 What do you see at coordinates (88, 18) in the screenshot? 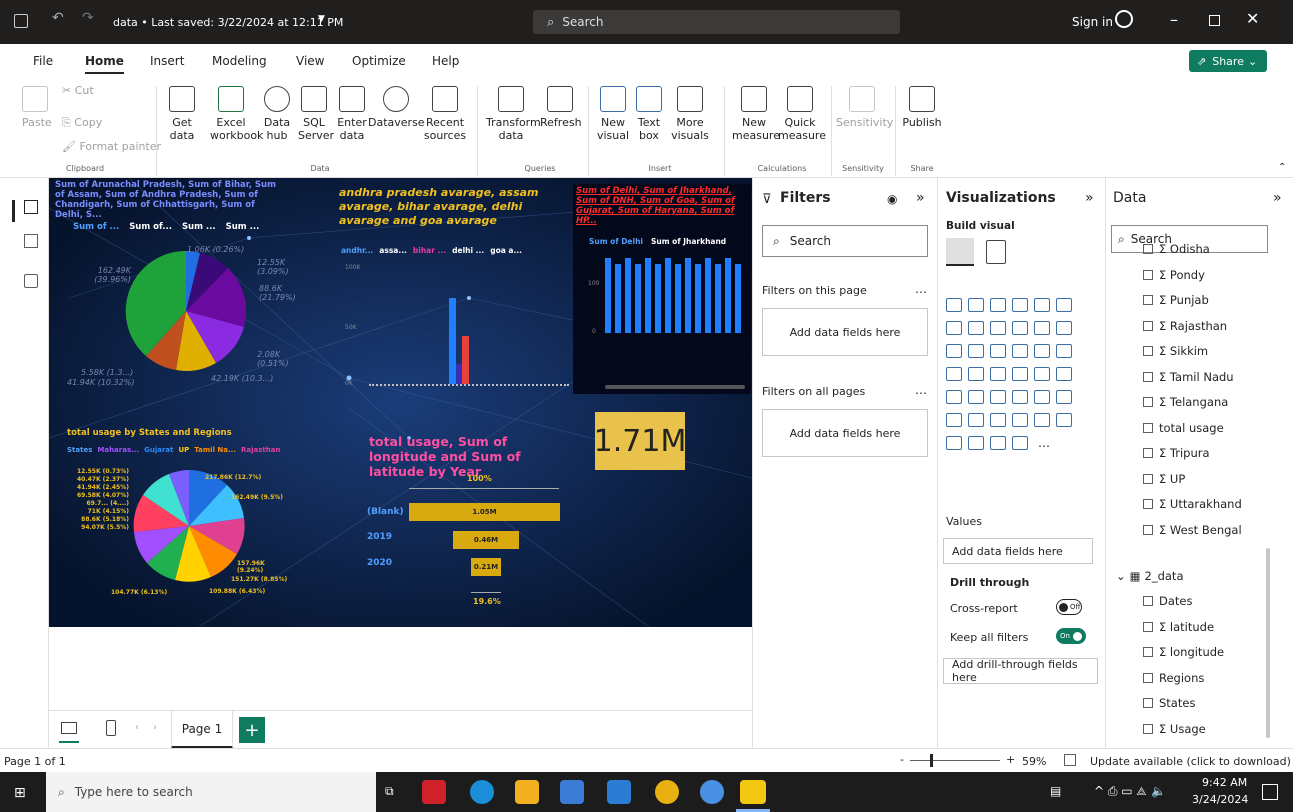
I see `redo-icon: ↷` at bounding box center [88, 18].